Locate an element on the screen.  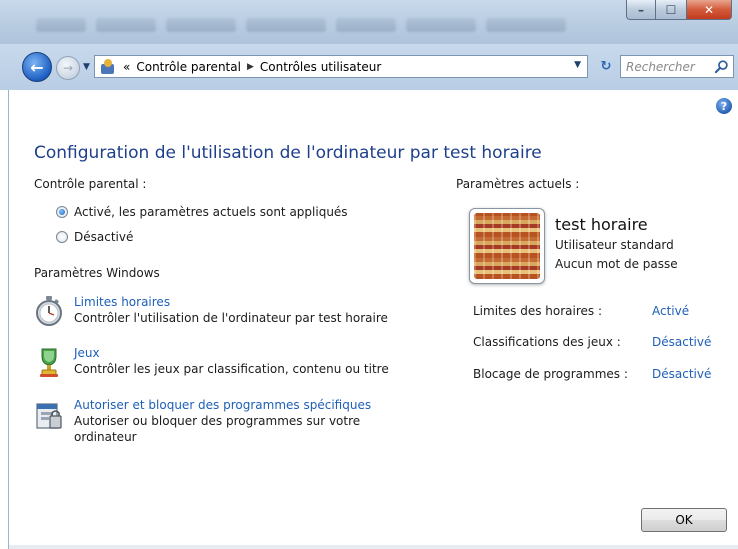
radio-disabled is located at coordinates (62, 237).